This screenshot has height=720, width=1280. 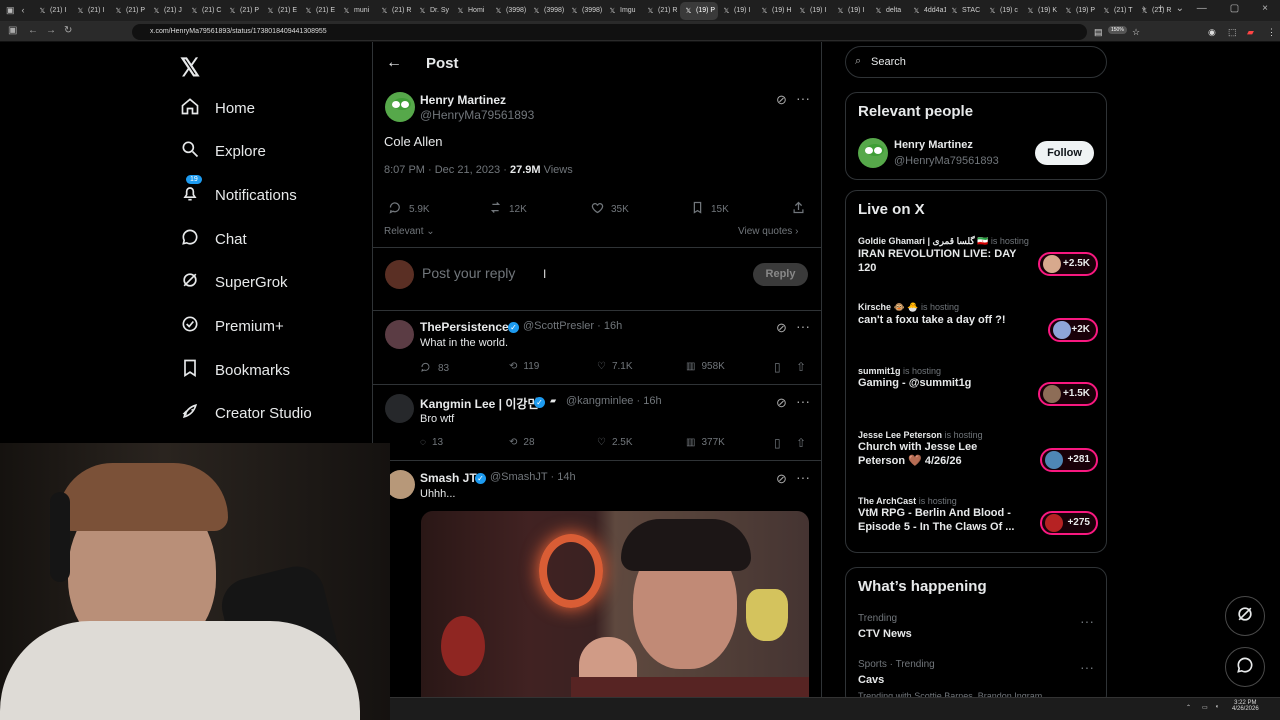 What do you see at coordinates (507, 209) in the screenshot?
I see `repost-action: 12K` at bounding box center [507, 209].